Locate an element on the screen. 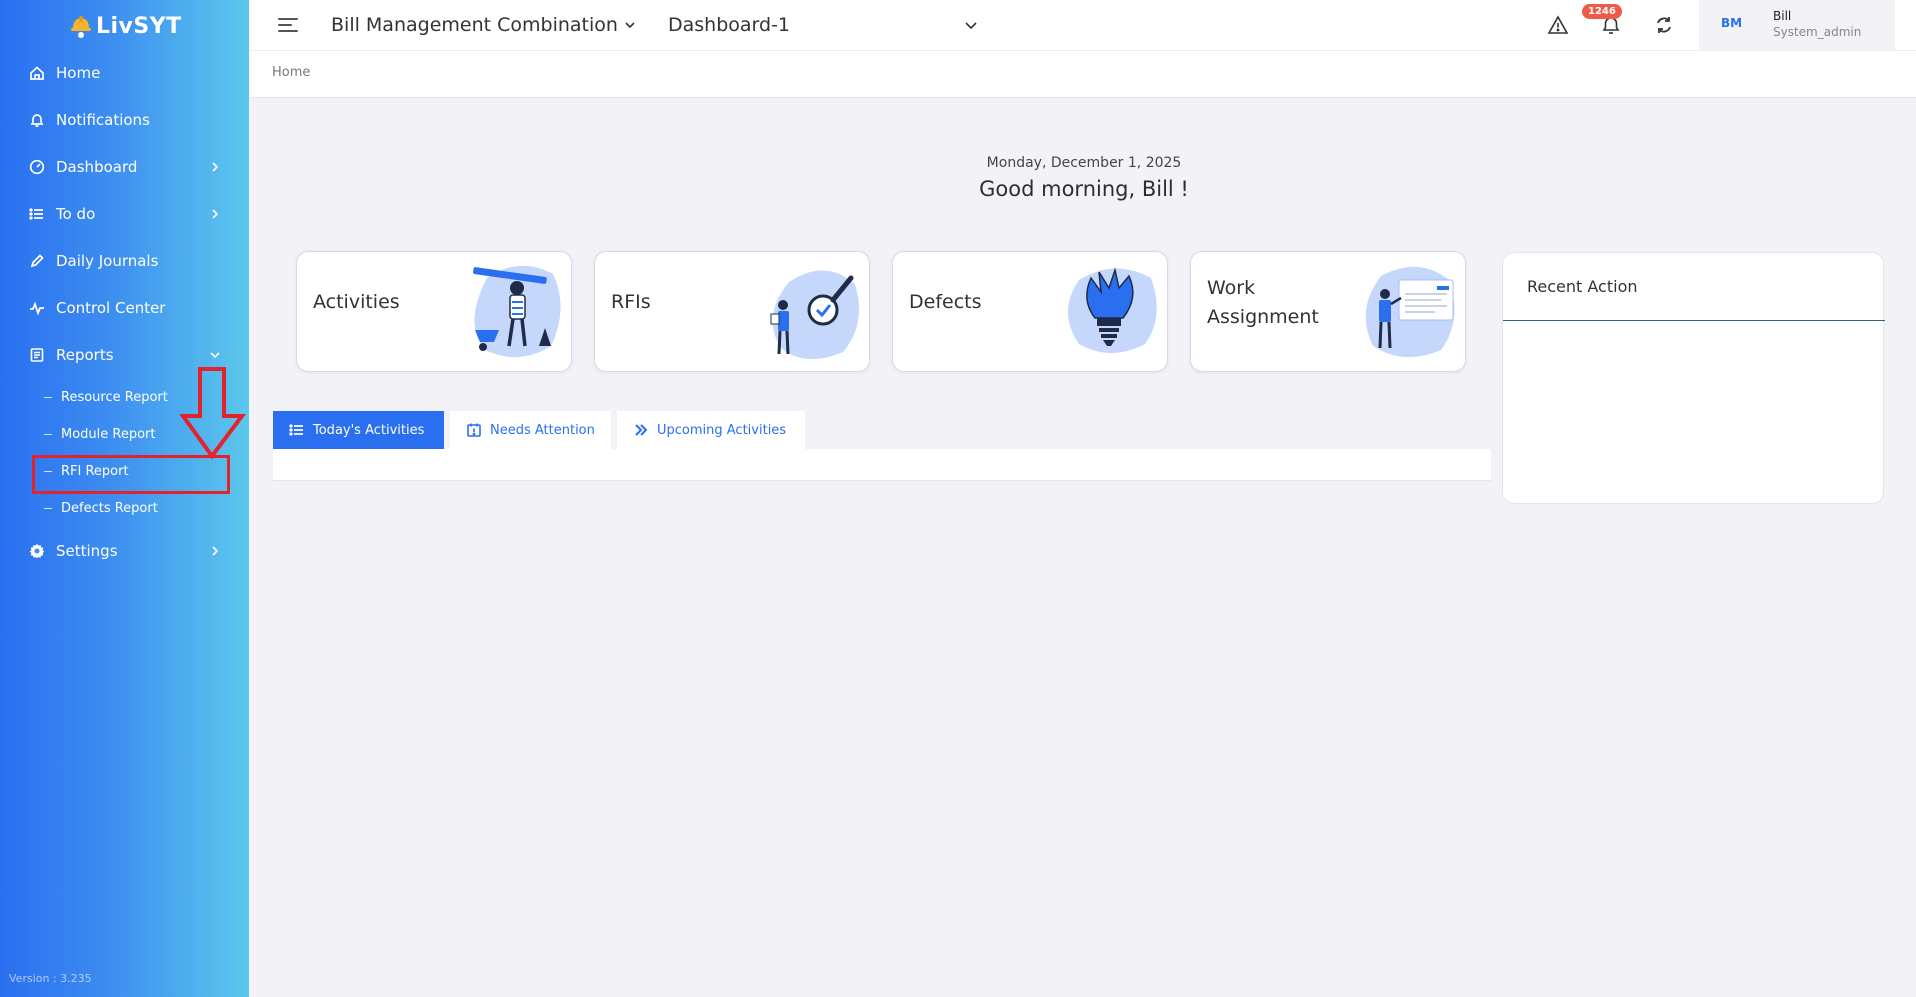 The width and height of the screenshot is (1916, 997). app-version: Version : 3.235 is located at coordinates (50, 978).